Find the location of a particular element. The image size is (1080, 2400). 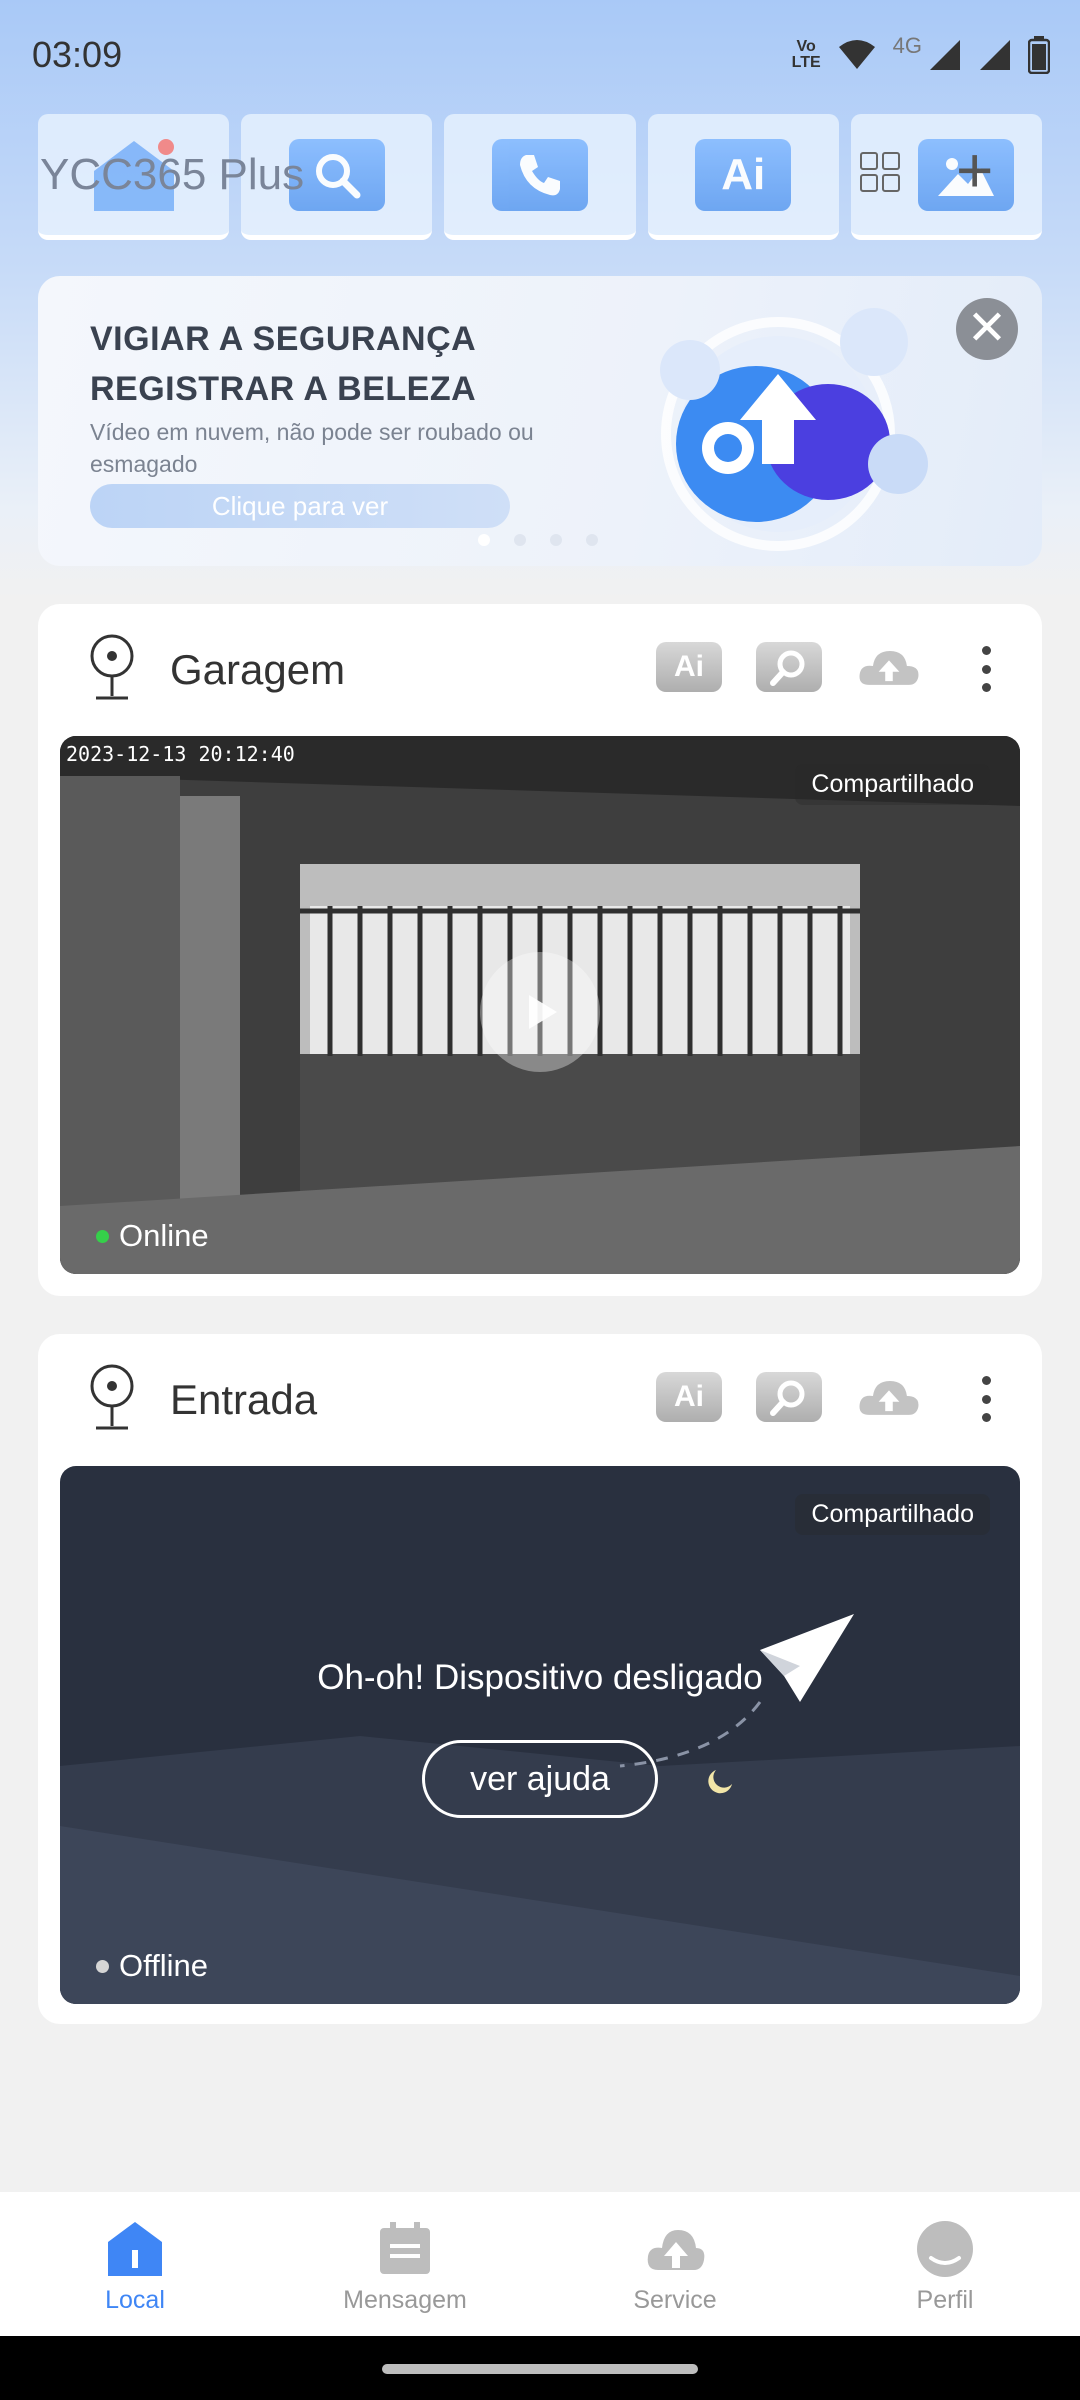

quick-action-ai: Ai is located at coordinates (743, 177).